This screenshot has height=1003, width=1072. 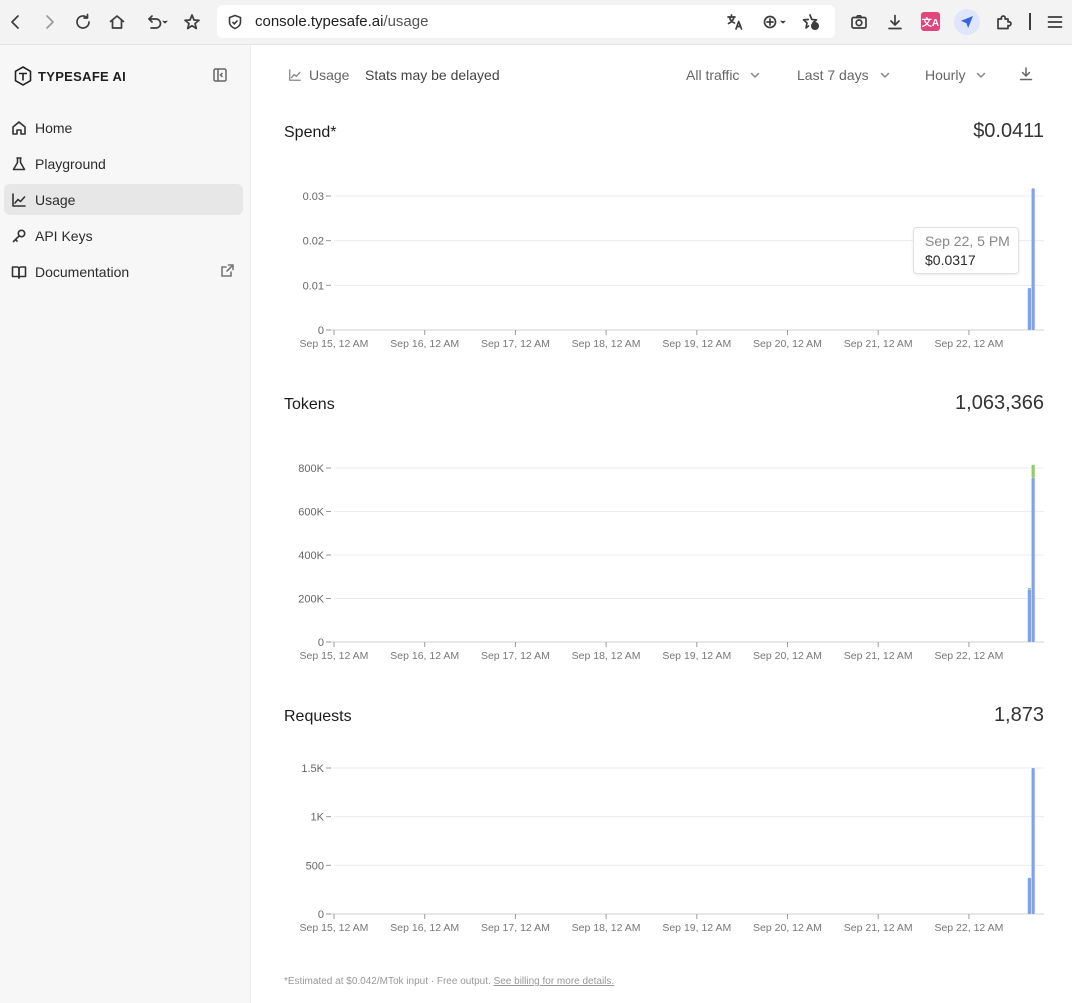 I want to click on flask-icon, so click(x=19, y=164).